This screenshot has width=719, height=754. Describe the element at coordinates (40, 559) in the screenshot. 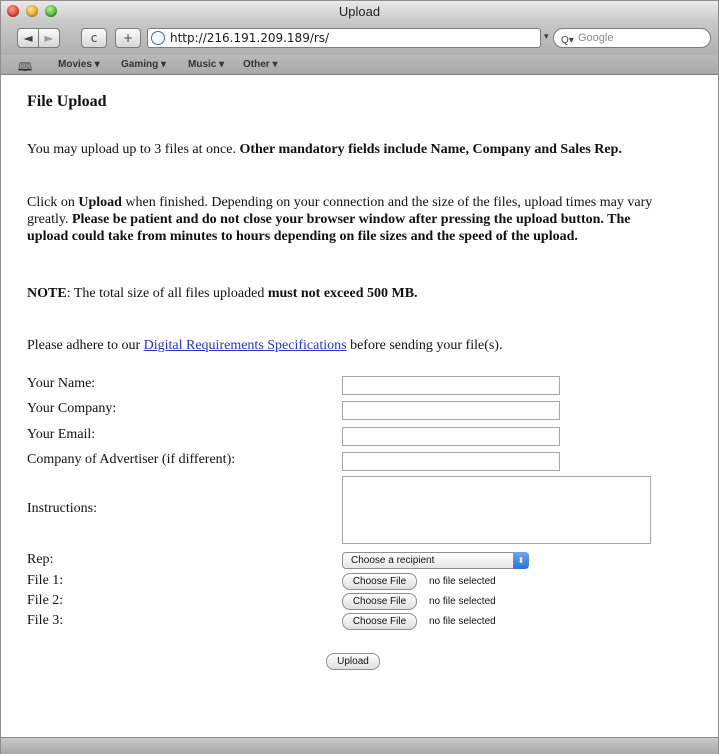

I see `rep-label: Rep:` at that location.